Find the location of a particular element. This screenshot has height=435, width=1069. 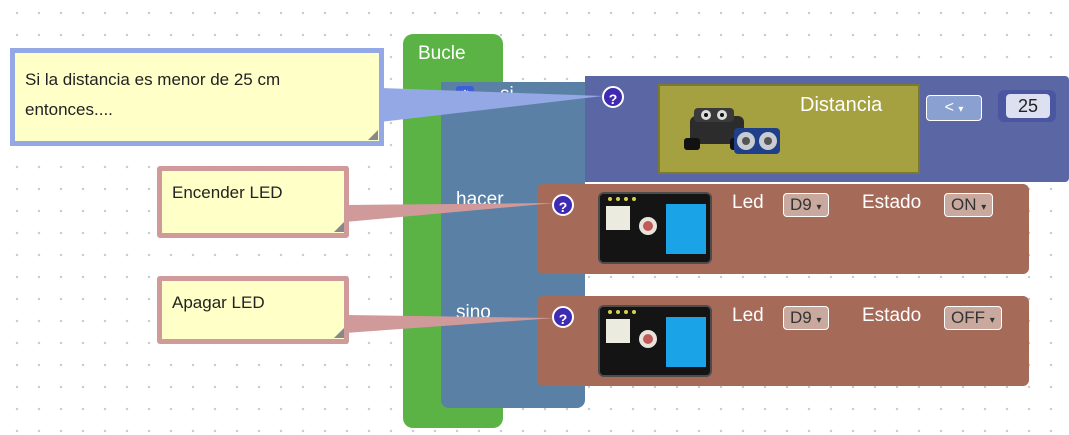

comment-led-on: Encender LED is located at coordinates (253, 202).